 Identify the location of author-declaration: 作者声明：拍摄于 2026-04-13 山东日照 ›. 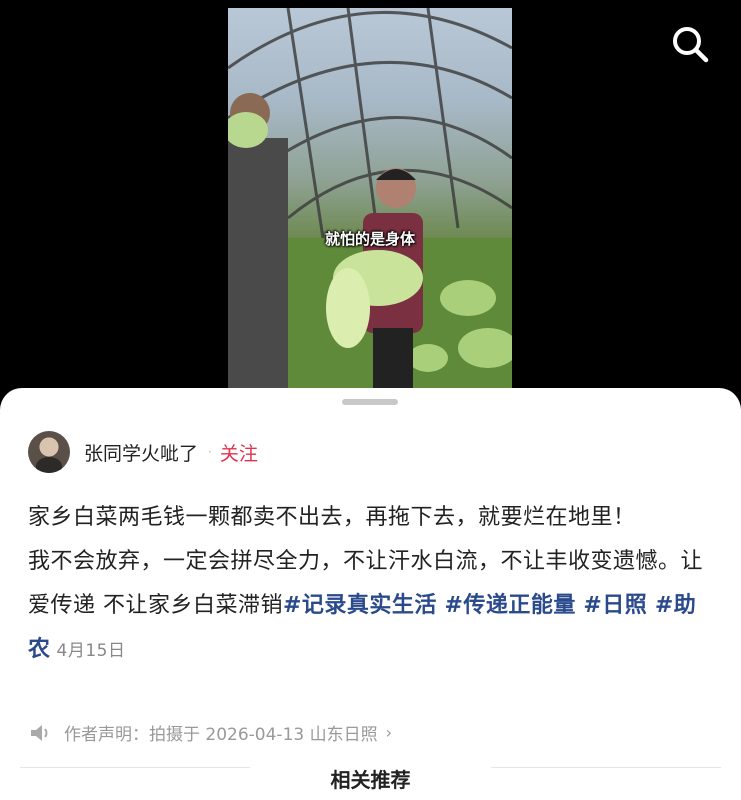
(211, 732).